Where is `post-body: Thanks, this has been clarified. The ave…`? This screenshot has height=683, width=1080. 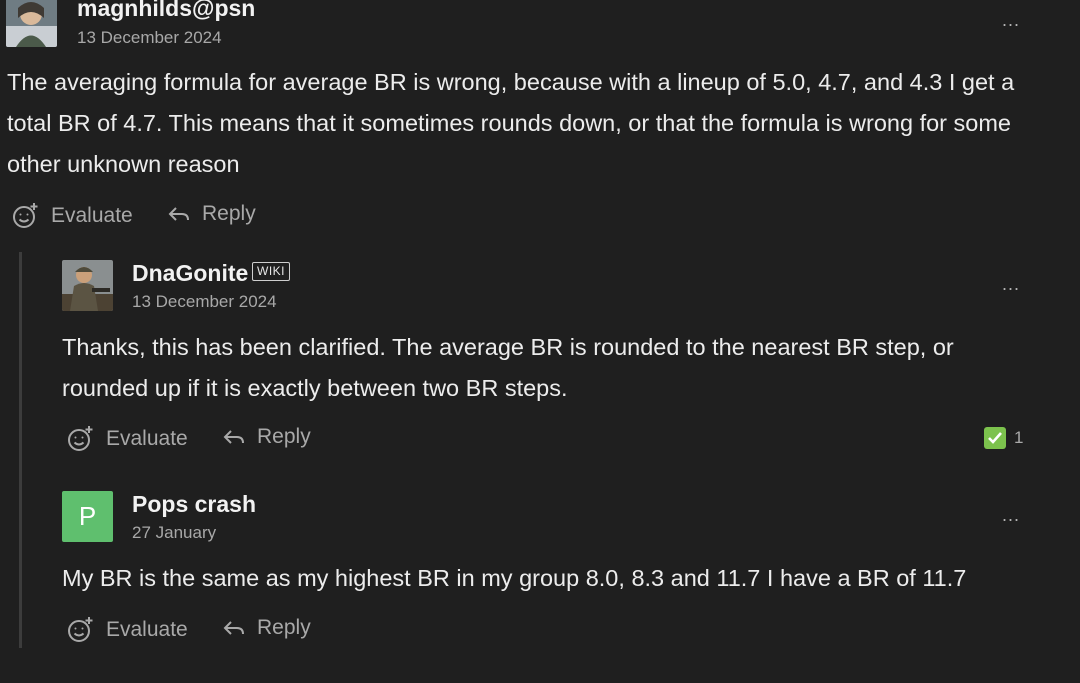 post-body: Thanks, this has been clarified. The ave… is located at coordinates (508, 367).